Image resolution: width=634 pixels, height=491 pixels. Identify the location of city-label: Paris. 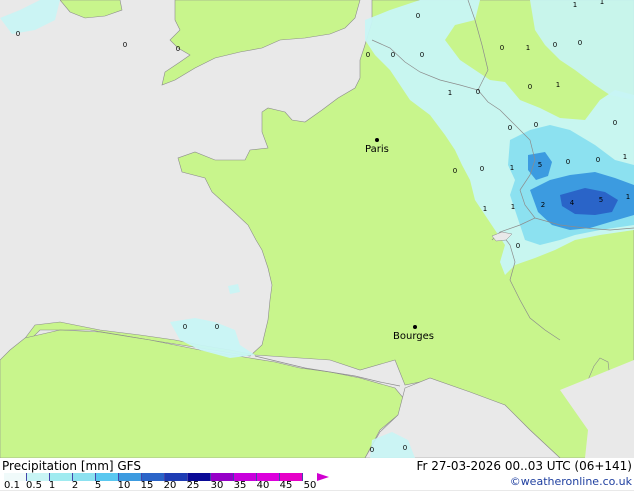
(377, 149).